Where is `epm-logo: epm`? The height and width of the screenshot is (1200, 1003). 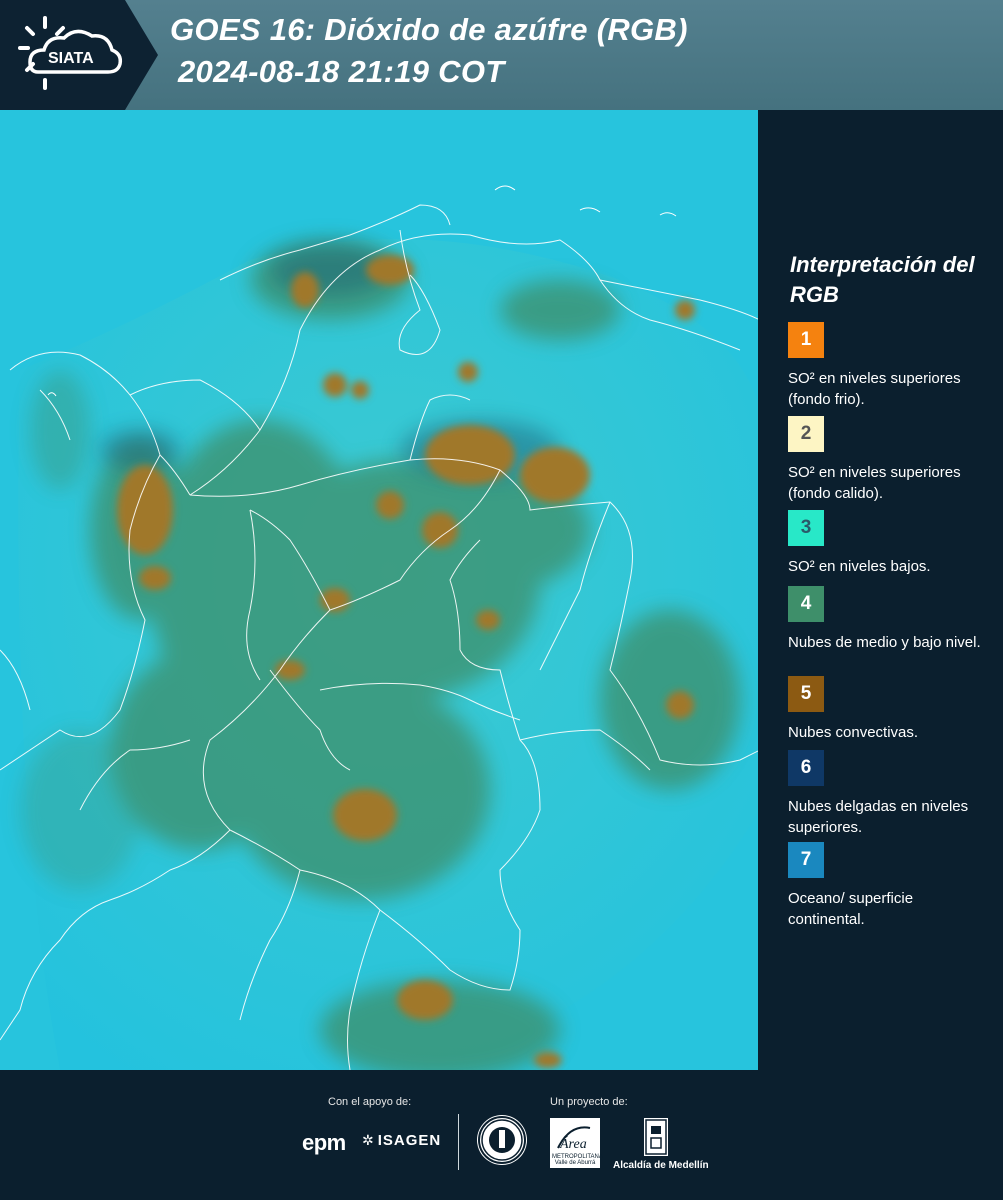
epm-logo: epm is located at coordinates (324, 1142).